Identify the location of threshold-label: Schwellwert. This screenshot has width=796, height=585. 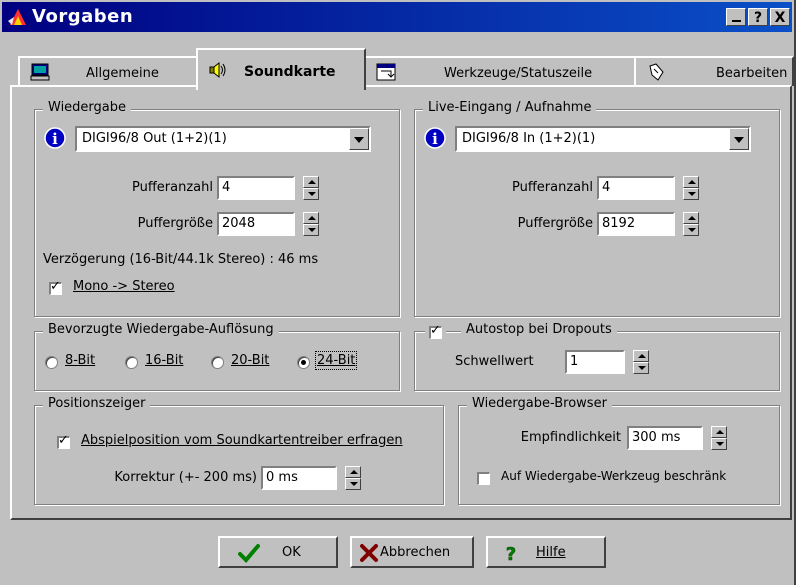
(494, 361).